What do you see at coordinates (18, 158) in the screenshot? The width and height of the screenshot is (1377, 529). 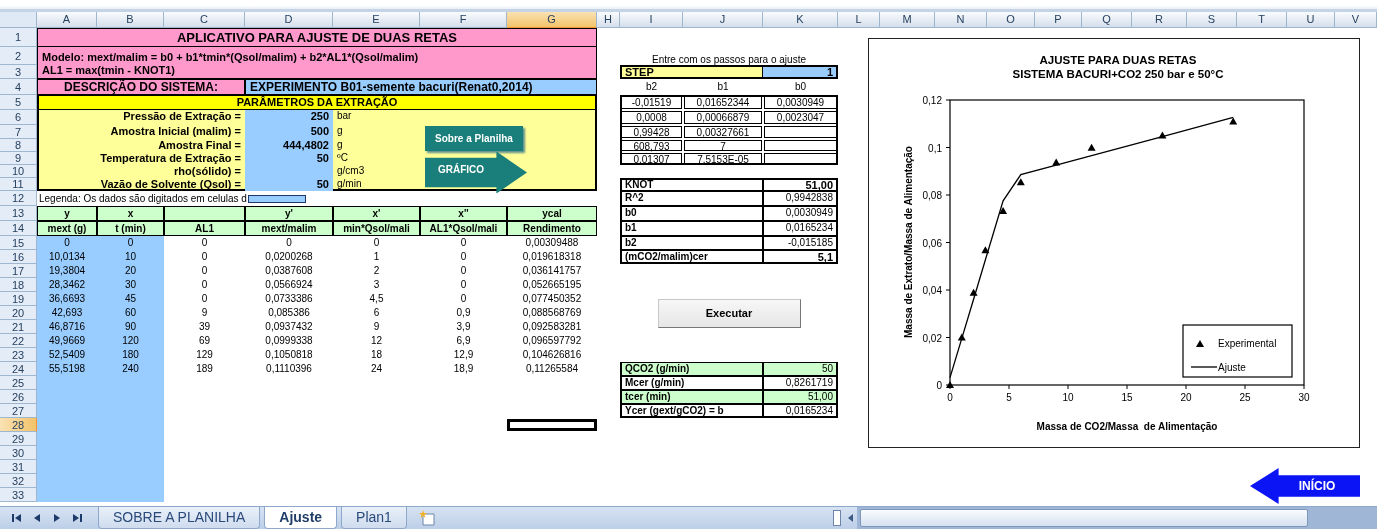 I see `row-header: 9` at bounding box center [18, 158].